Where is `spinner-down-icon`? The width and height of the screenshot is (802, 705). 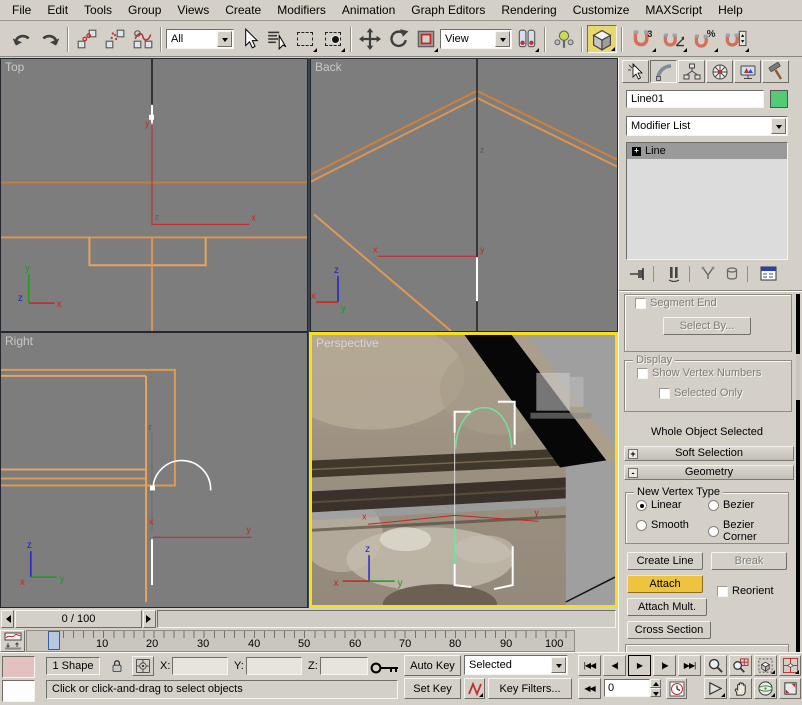
spinner-down-icon is located at coordinates (655, 692).